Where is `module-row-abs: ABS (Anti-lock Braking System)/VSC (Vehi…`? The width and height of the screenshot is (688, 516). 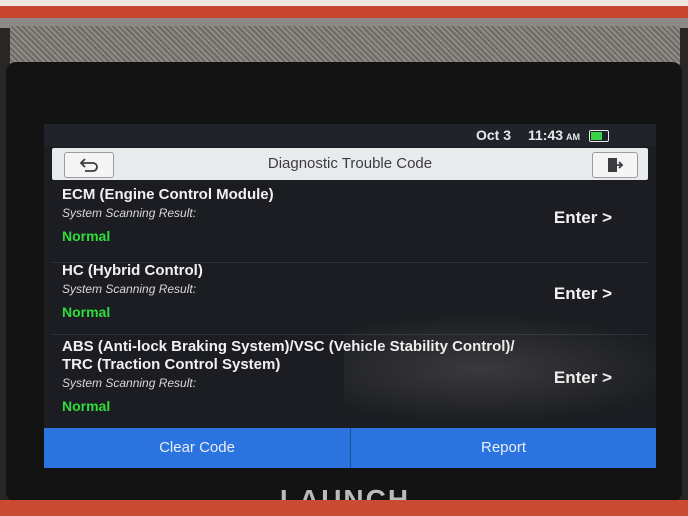
module-row-abs: ABS (Anti-lock Braking System)/VSC (Vehi… is located at coordinates (350, 382).